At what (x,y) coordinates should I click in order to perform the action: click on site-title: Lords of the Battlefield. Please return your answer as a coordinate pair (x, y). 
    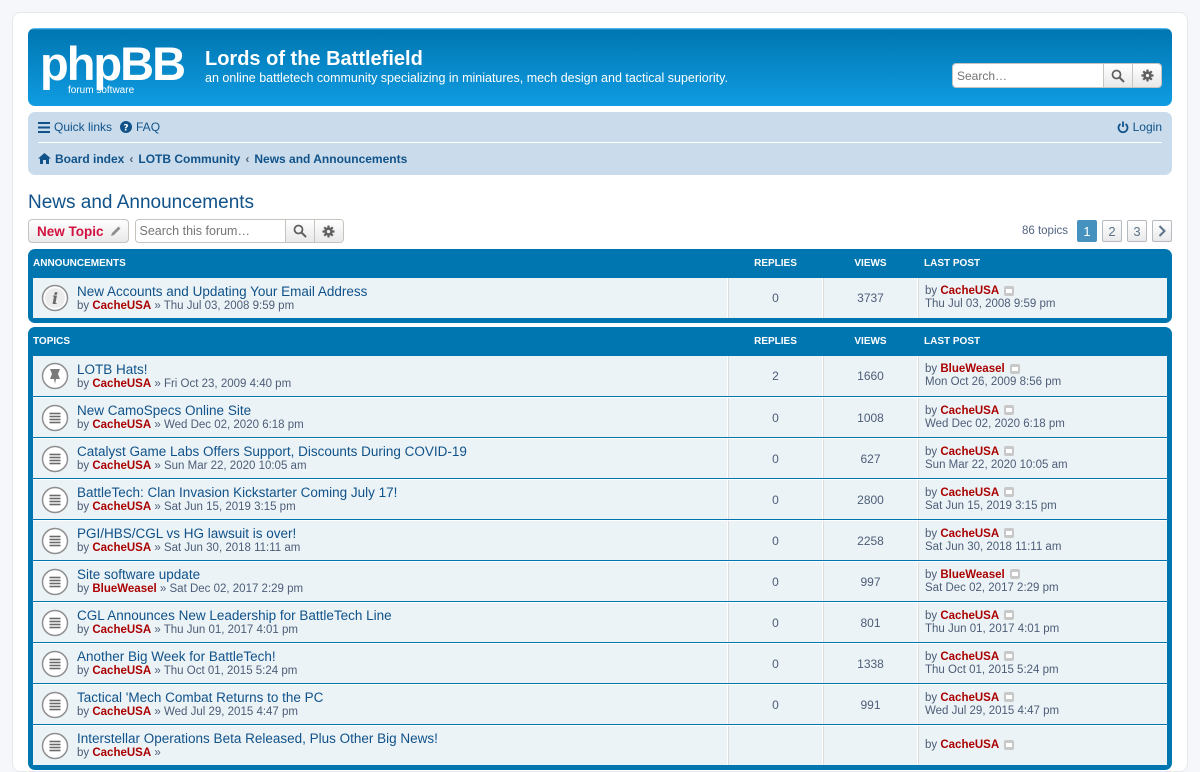
    Looking at the image, I should click on (314, 59).